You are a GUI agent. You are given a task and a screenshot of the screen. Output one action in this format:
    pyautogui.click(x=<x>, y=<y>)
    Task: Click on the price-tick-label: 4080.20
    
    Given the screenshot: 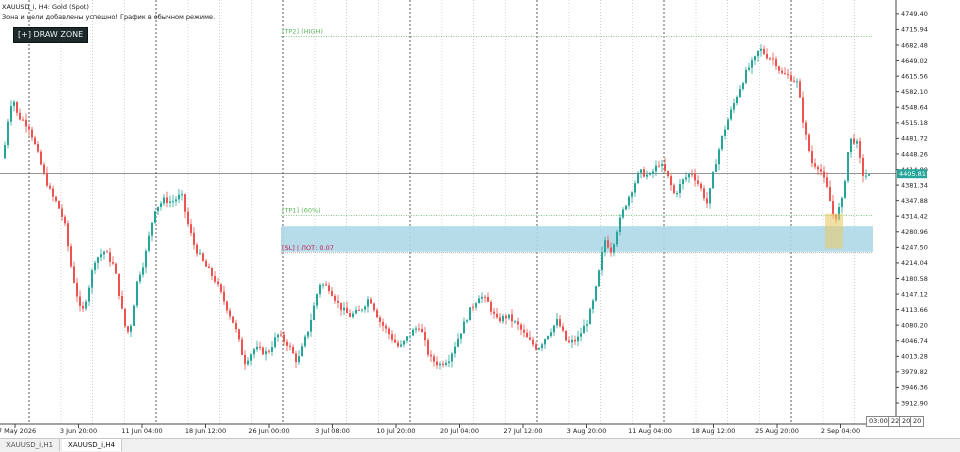 What is the action you would take?
    pyautogui.click(x=914, y=325)
    